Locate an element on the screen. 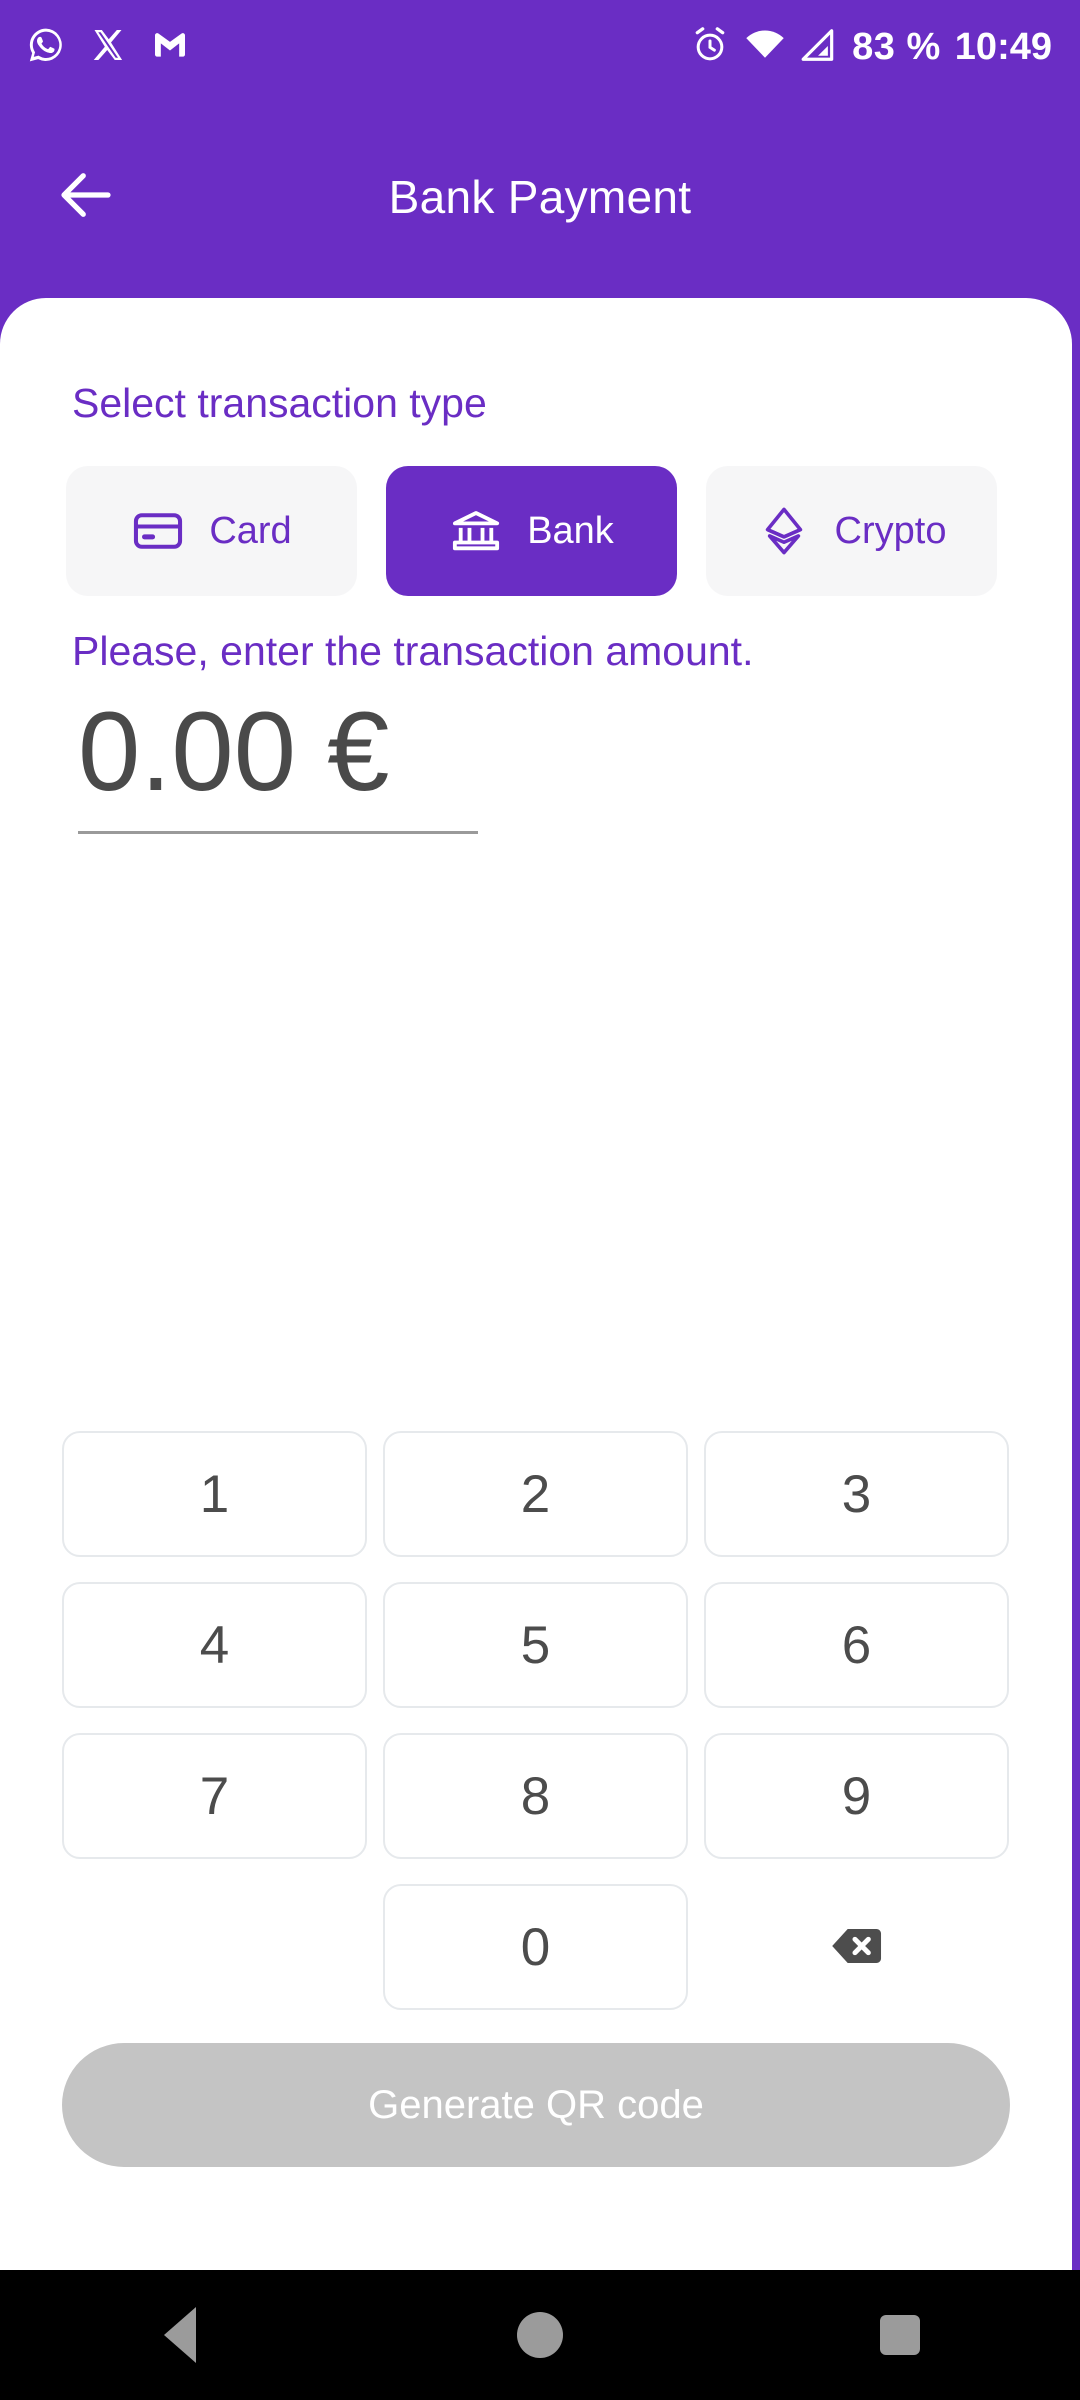  transaction-type-selector: Card Bank Crypto is located at coordinates (531, 531).